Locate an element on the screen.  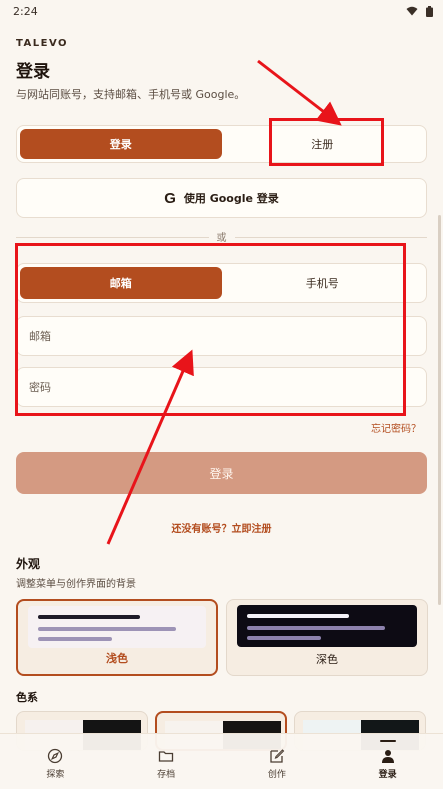
theme-dark-card: 深色 is located at coordinates (327, 637).